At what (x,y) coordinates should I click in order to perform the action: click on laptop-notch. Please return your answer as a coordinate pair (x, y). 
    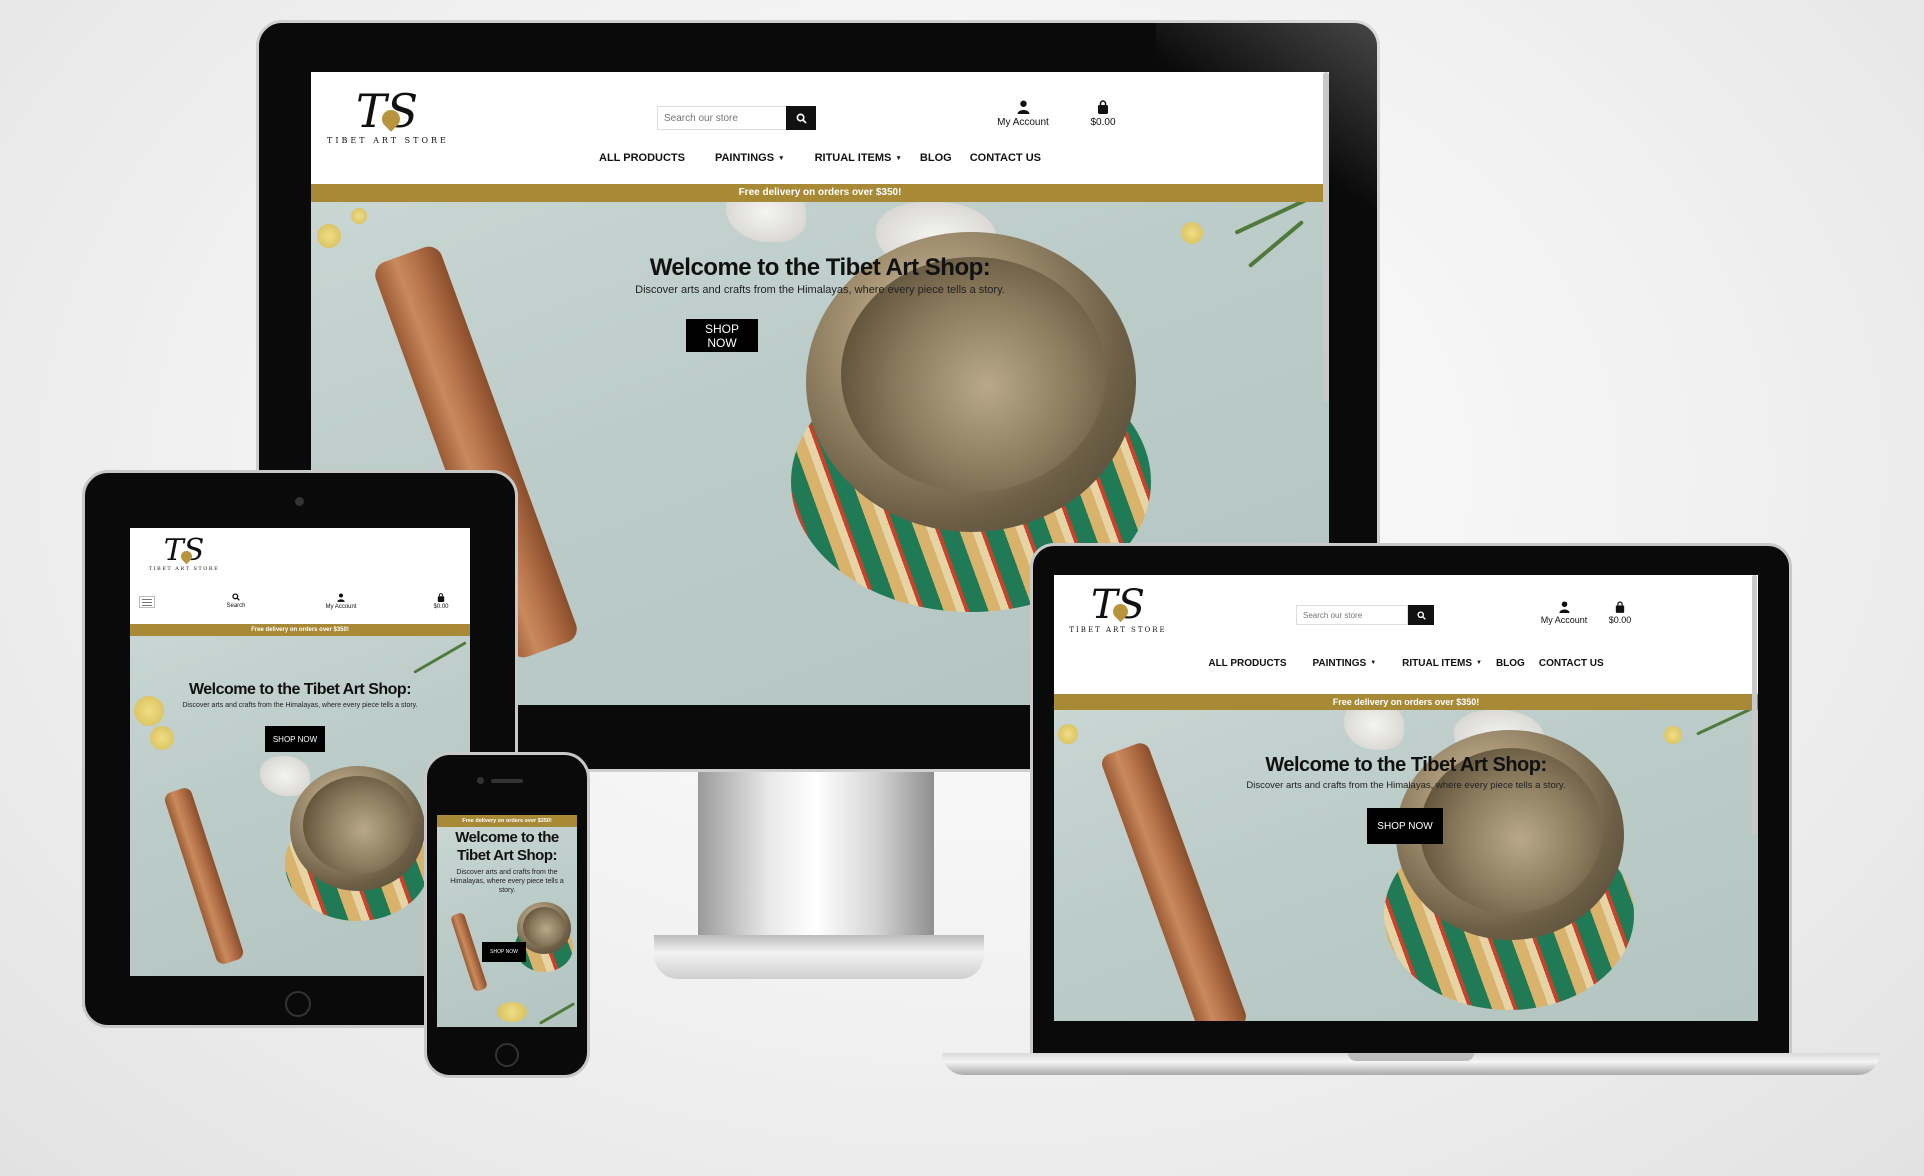
    Looking at the image, I should click on (1411, 1057).